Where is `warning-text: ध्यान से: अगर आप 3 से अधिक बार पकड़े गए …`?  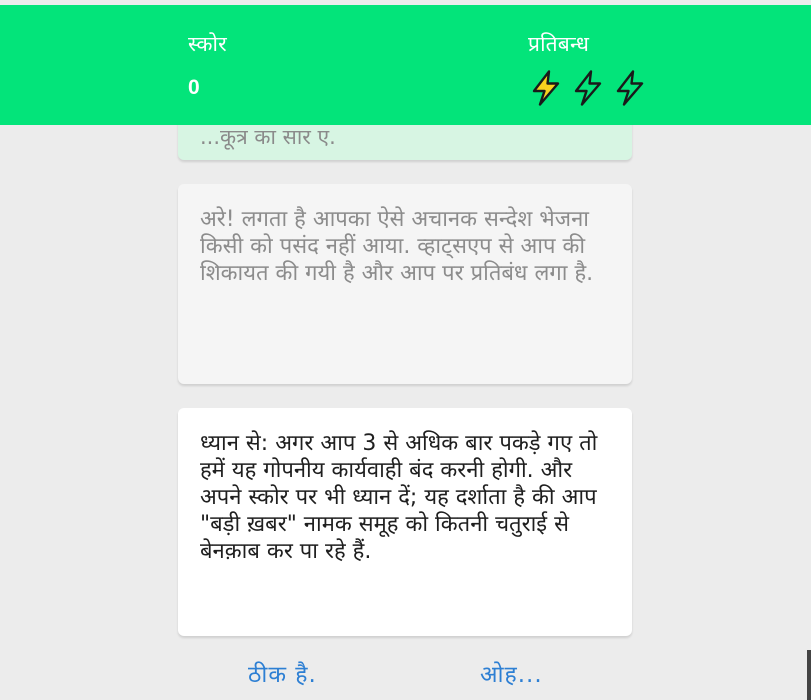 warning-text: ध्यान से: अगर आप 3 से अधिक बार पकड़े गए … is located at coordinates (399, 497).